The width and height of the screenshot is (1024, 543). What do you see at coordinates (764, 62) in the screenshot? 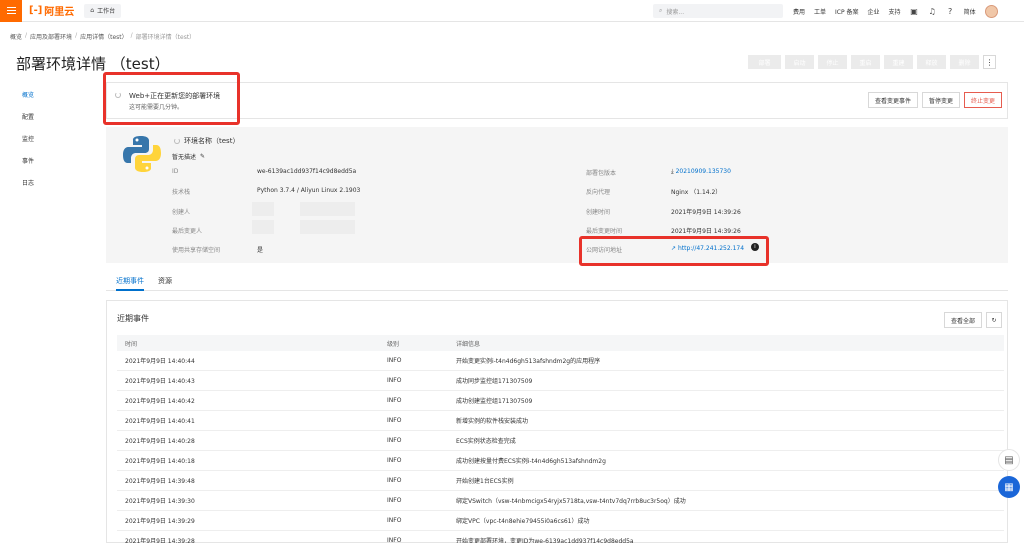
I see `deploy-button: 部署` at bounding box center [764, 62].